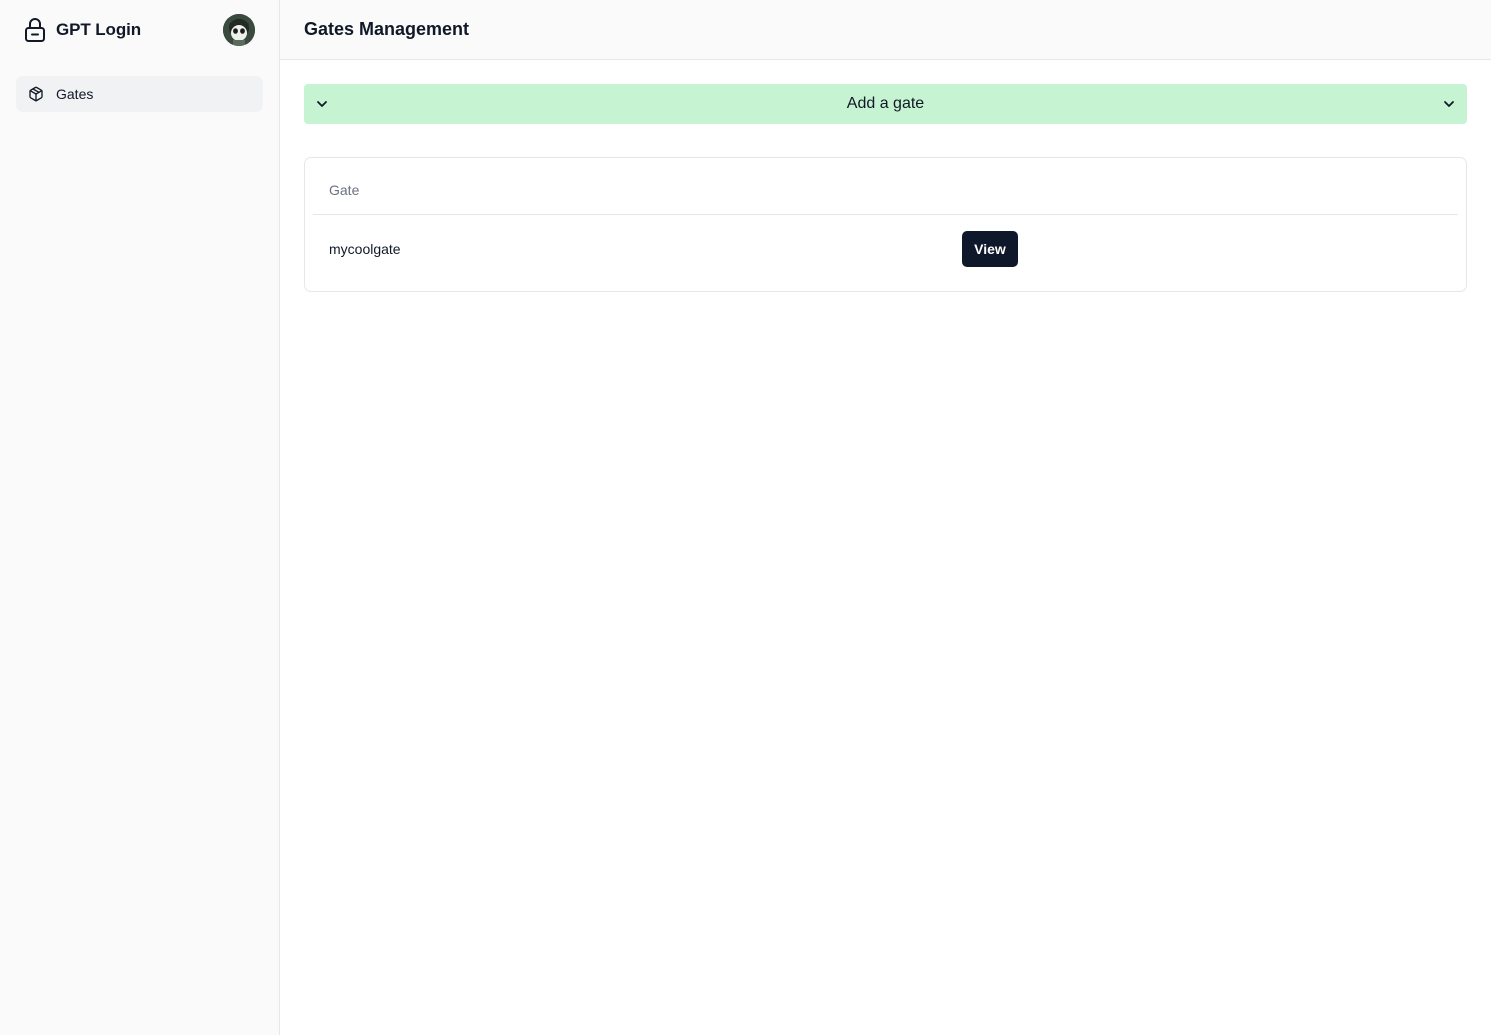 This screenshot has height=1035, width=1491. I want to click on lock-icon, so click(35, 30).